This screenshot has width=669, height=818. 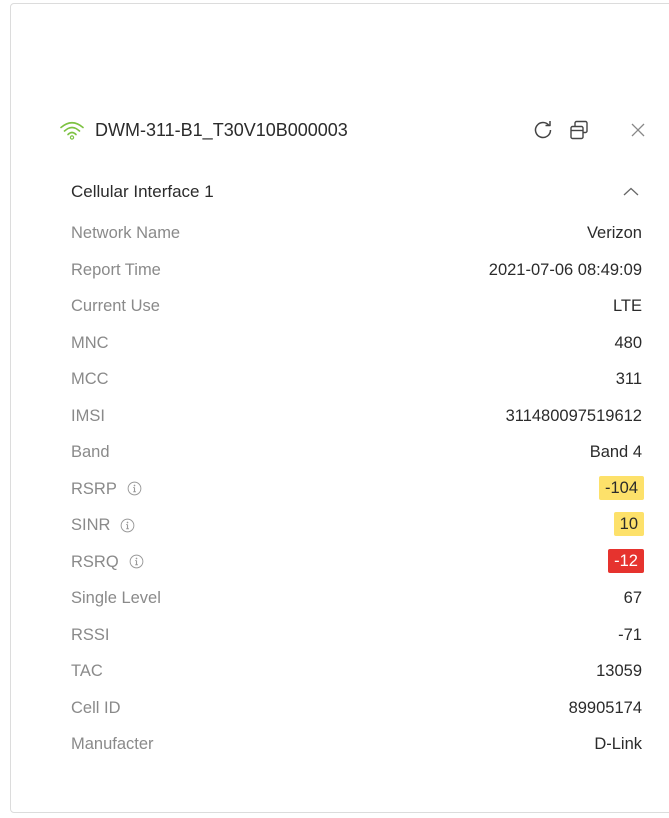 I want to click on row-label-text: Band, so click(x=90, y=452).